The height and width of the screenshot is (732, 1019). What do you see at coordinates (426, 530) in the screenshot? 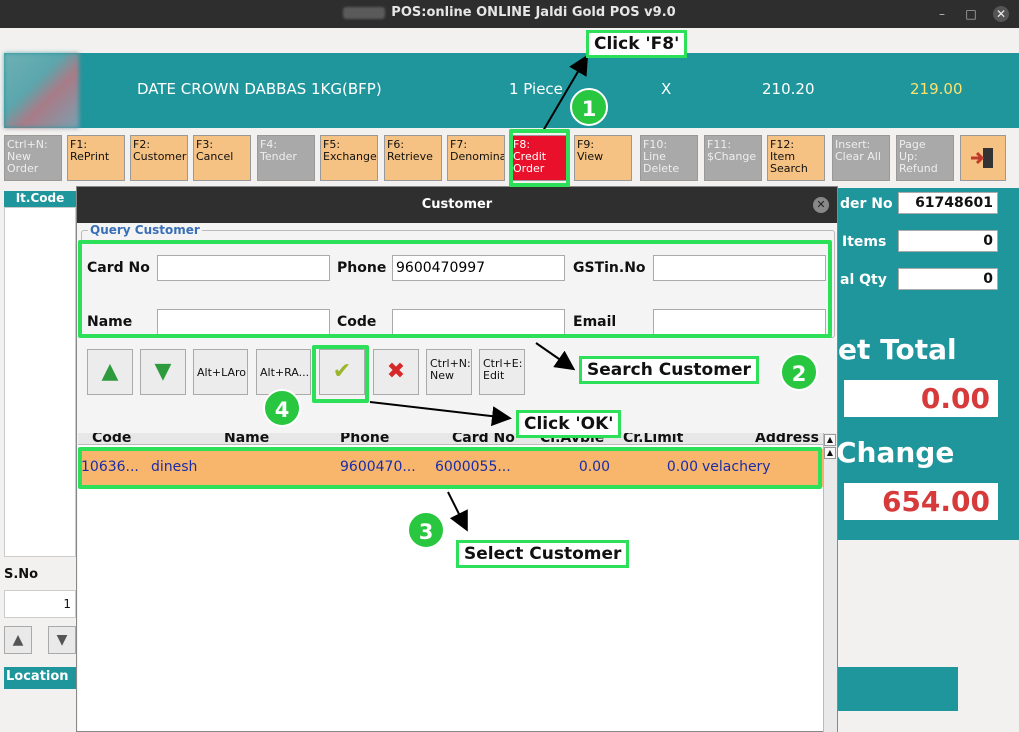
I see `step-3-badge: 3` at bounding box center [426, 530].